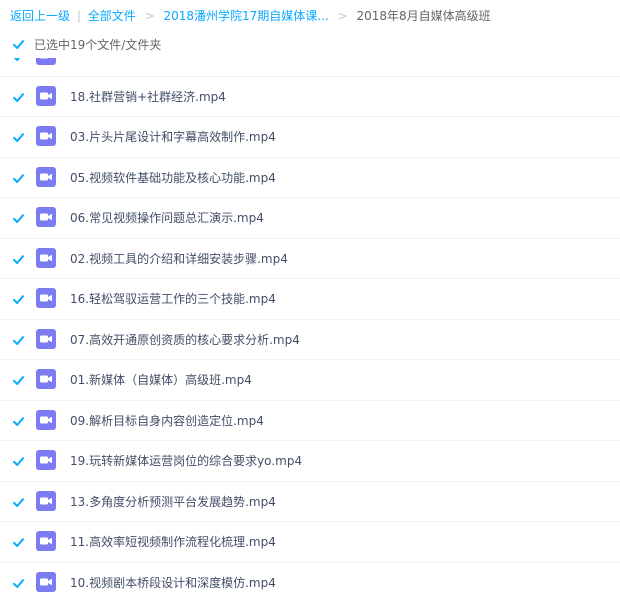 The height and width of the screenshot is (598, 620). I want to click on file-row: 03.片头片尾设计和字幕高效制作.mp4, so click(310, 137).